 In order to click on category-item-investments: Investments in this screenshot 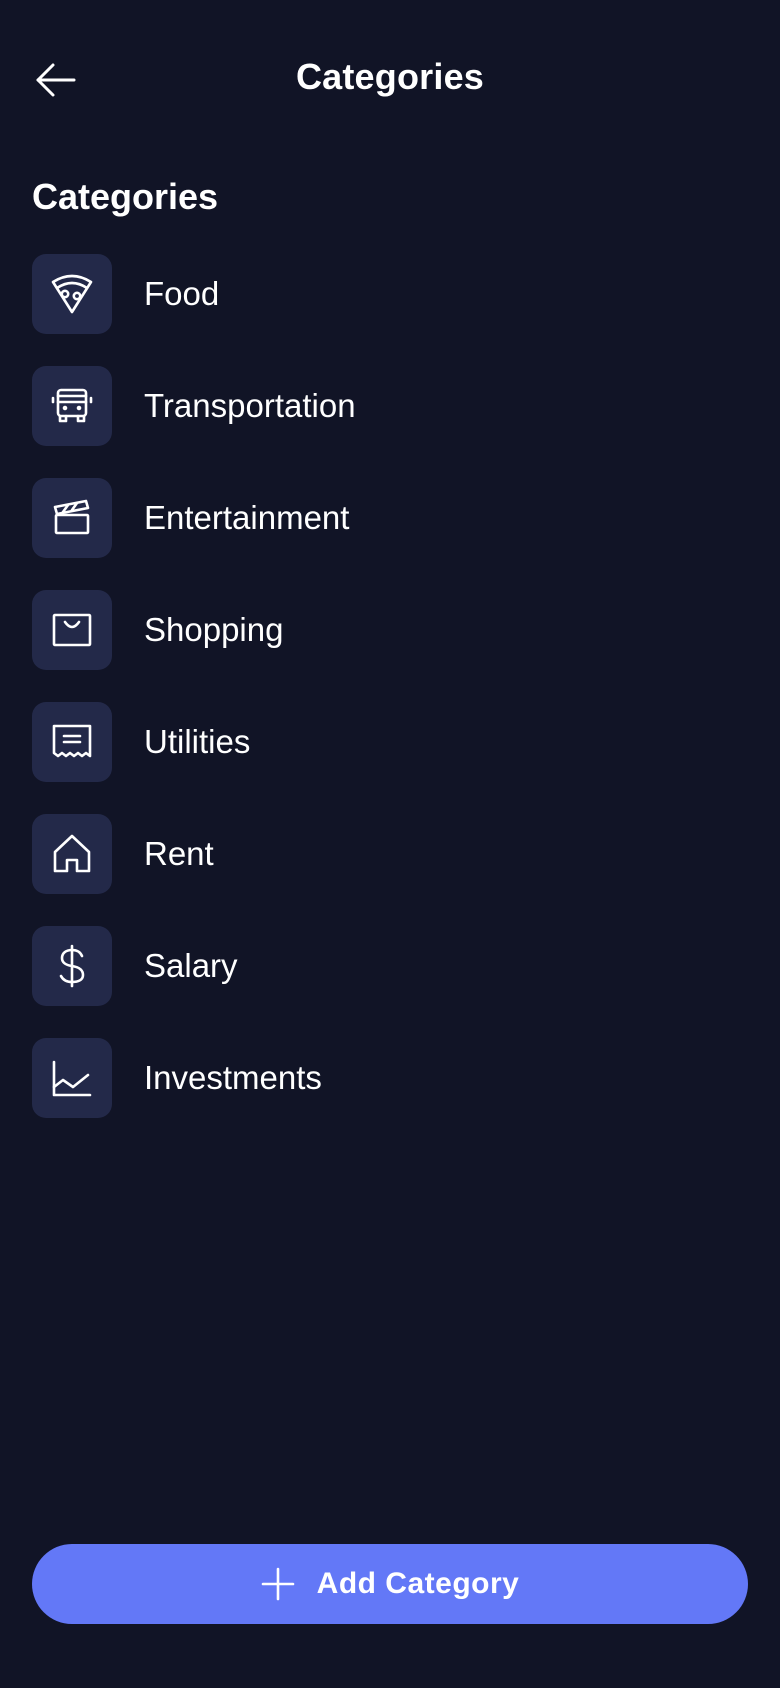, I will do `click(390, 1078)`.